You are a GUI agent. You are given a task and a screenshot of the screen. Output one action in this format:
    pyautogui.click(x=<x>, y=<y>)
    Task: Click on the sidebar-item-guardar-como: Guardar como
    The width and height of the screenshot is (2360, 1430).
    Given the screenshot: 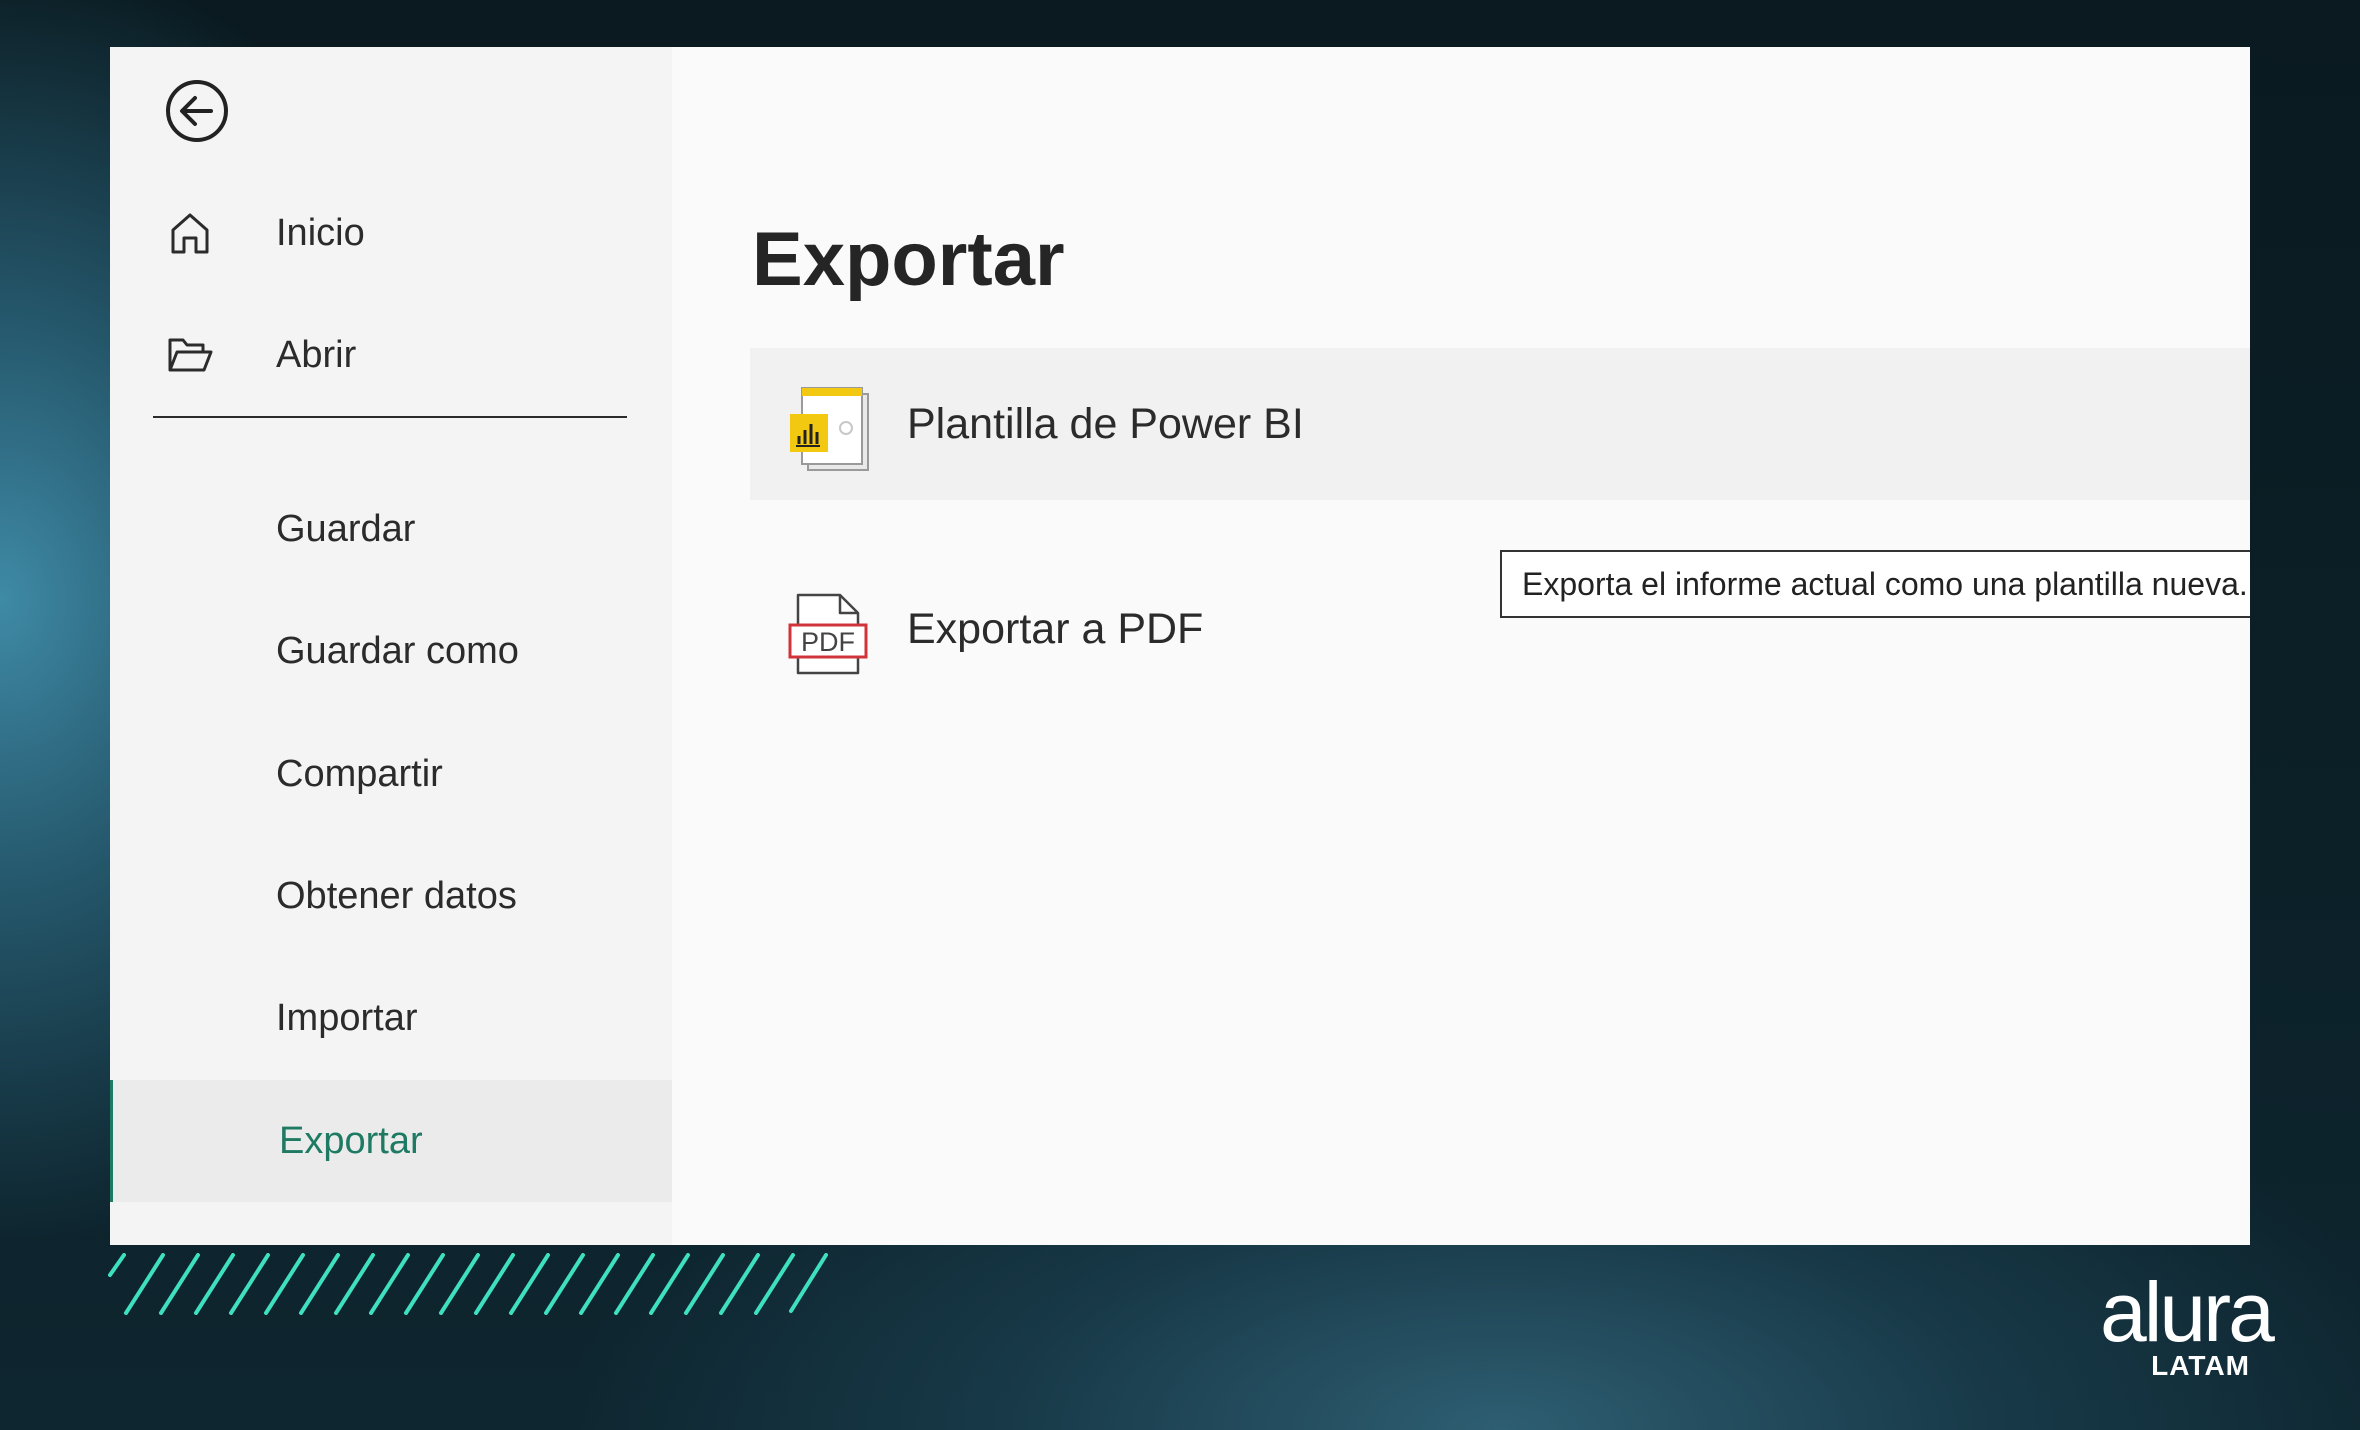 What is the action you would take?
    pyautogui.click(x=391, y=651)
    